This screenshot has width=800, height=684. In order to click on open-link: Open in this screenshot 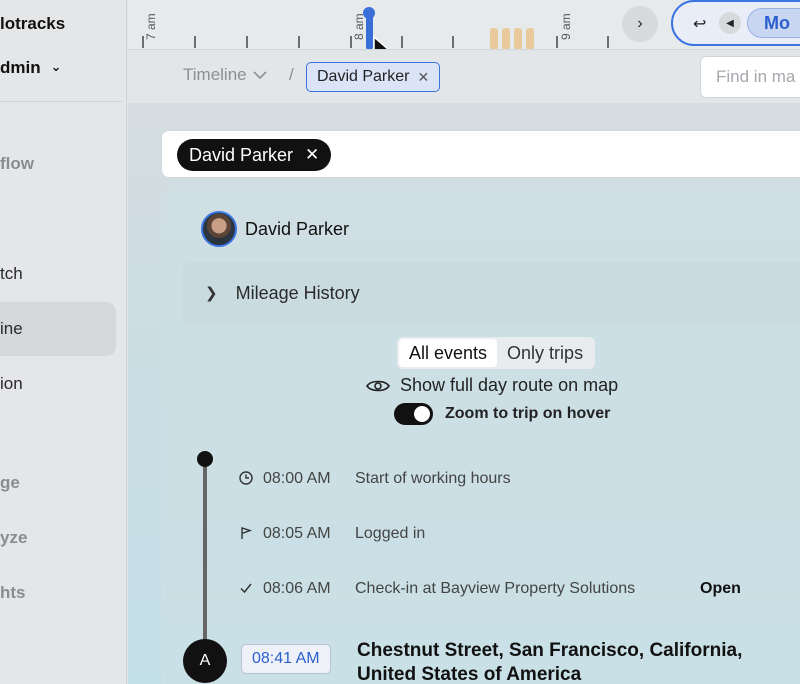, I will do `click(720, 589)`.